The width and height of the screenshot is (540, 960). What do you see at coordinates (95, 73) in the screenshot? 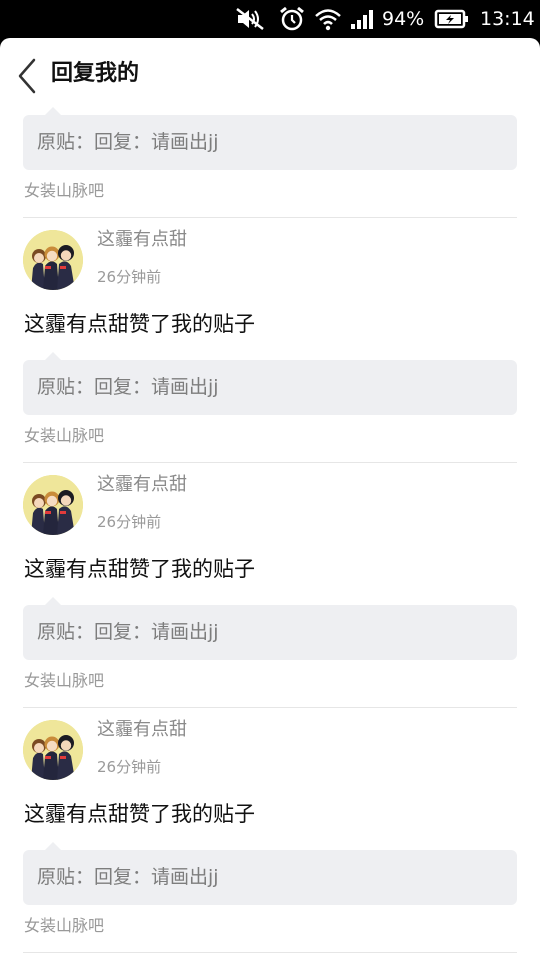
I see `page-title: 回复我的` at bounding box center [95, 73].